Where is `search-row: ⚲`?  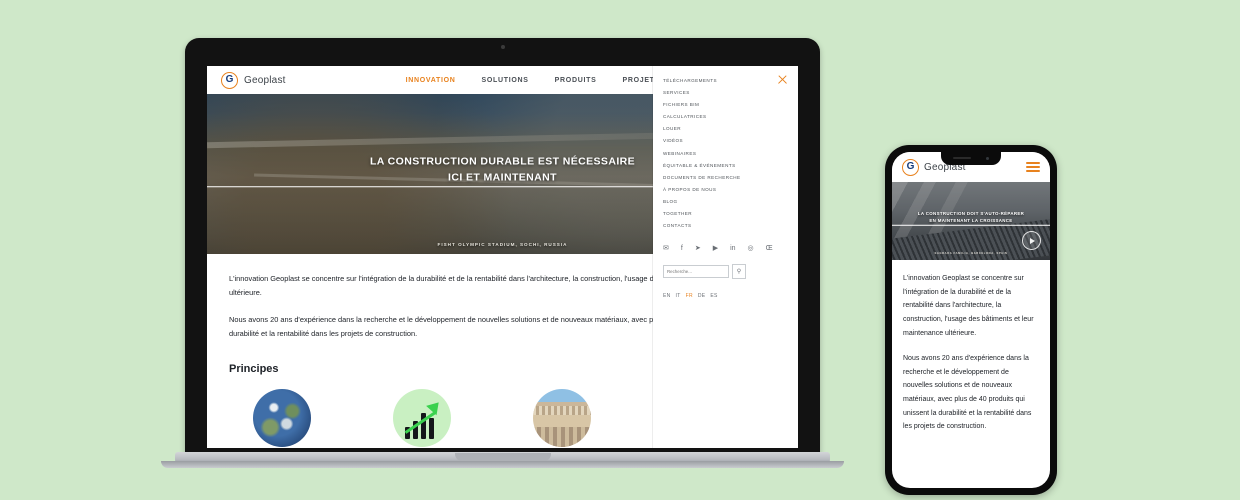
search-row: ⚲ is located at coordinates (725, 266).